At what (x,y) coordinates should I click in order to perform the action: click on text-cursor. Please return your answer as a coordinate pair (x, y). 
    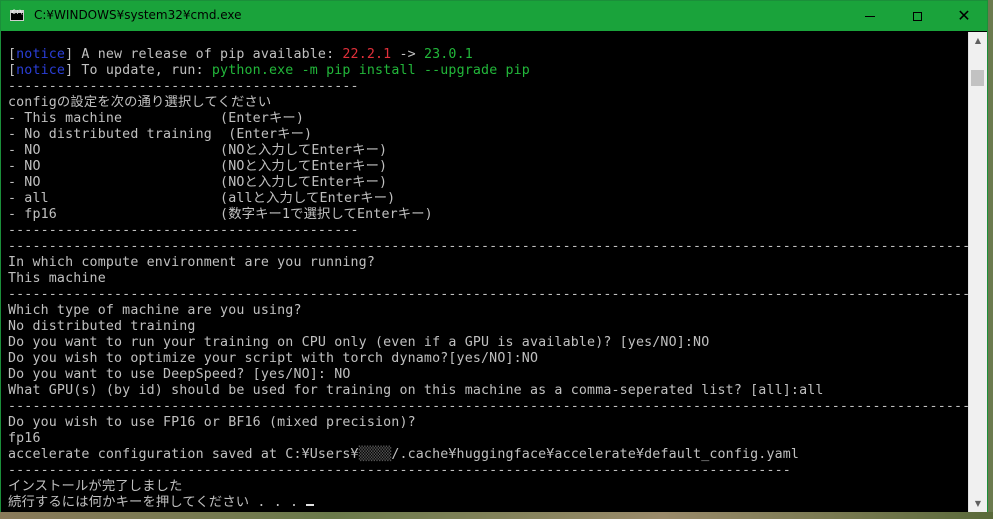
    Looking at the image, I should click on (310, 505).